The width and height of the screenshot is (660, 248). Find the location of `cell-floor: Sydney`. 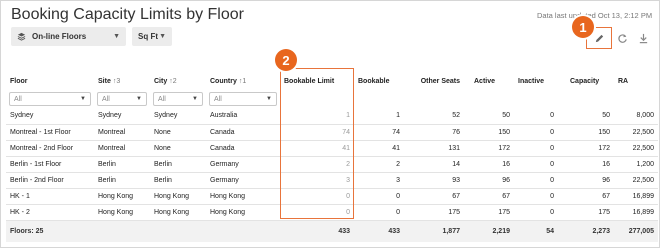

cell-floor: Sydney is located at coordinates (50, 116).